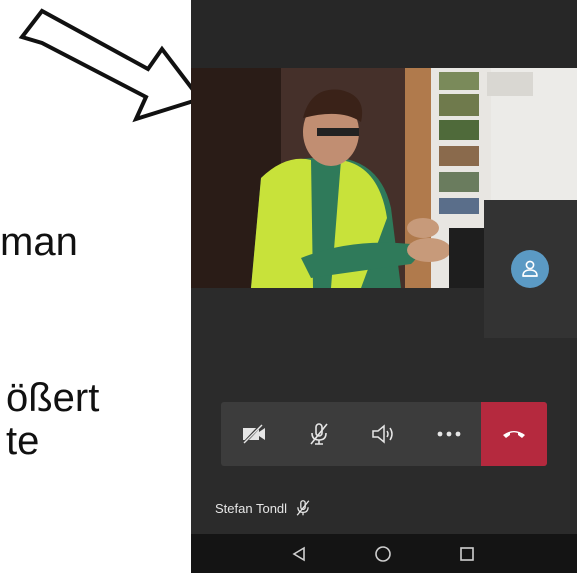 Image resolution: width=577 pixels, height=573 pixels. I want to click on participant-row: Stefan Tondl, so click(263, 508).